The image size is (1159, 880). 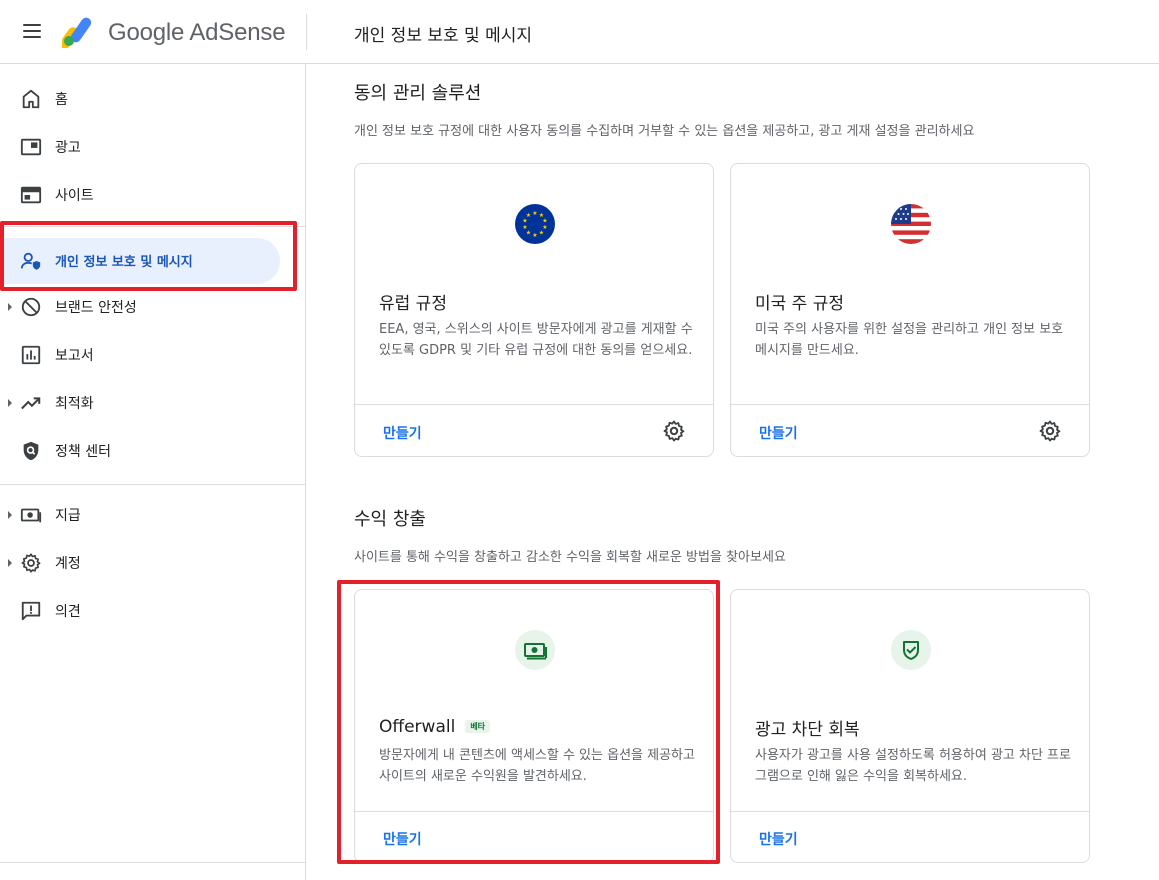 What do you see at coordinates (31, 403) in the screenshot?
I see `trending-icon` at bounding box center [31, 403].